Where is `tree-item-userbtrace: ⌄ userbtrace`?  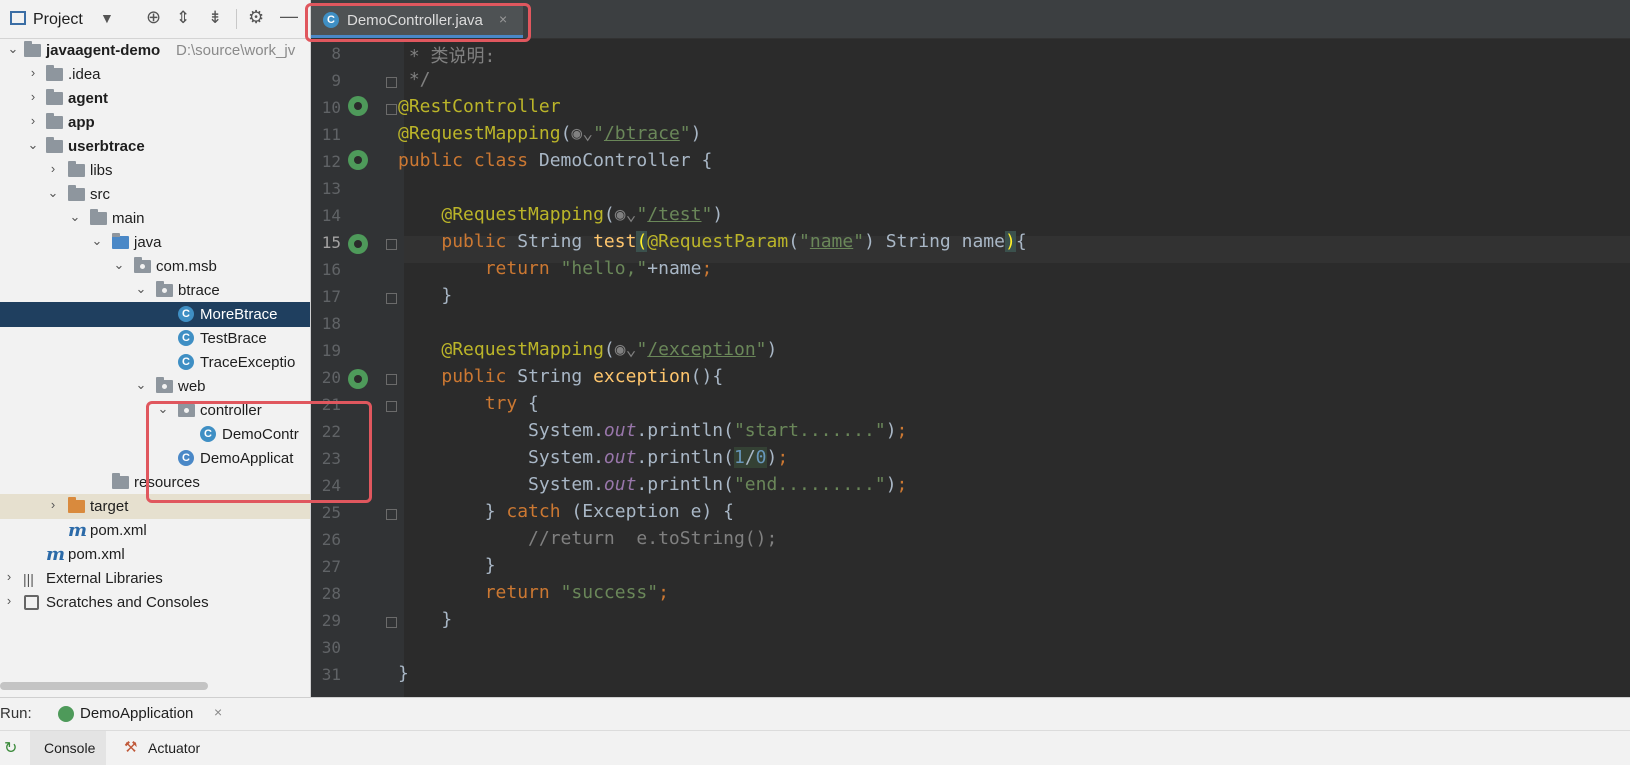
tree-item-userbtrace: ⌄ userbtrace is located at coordinates (155, 146).